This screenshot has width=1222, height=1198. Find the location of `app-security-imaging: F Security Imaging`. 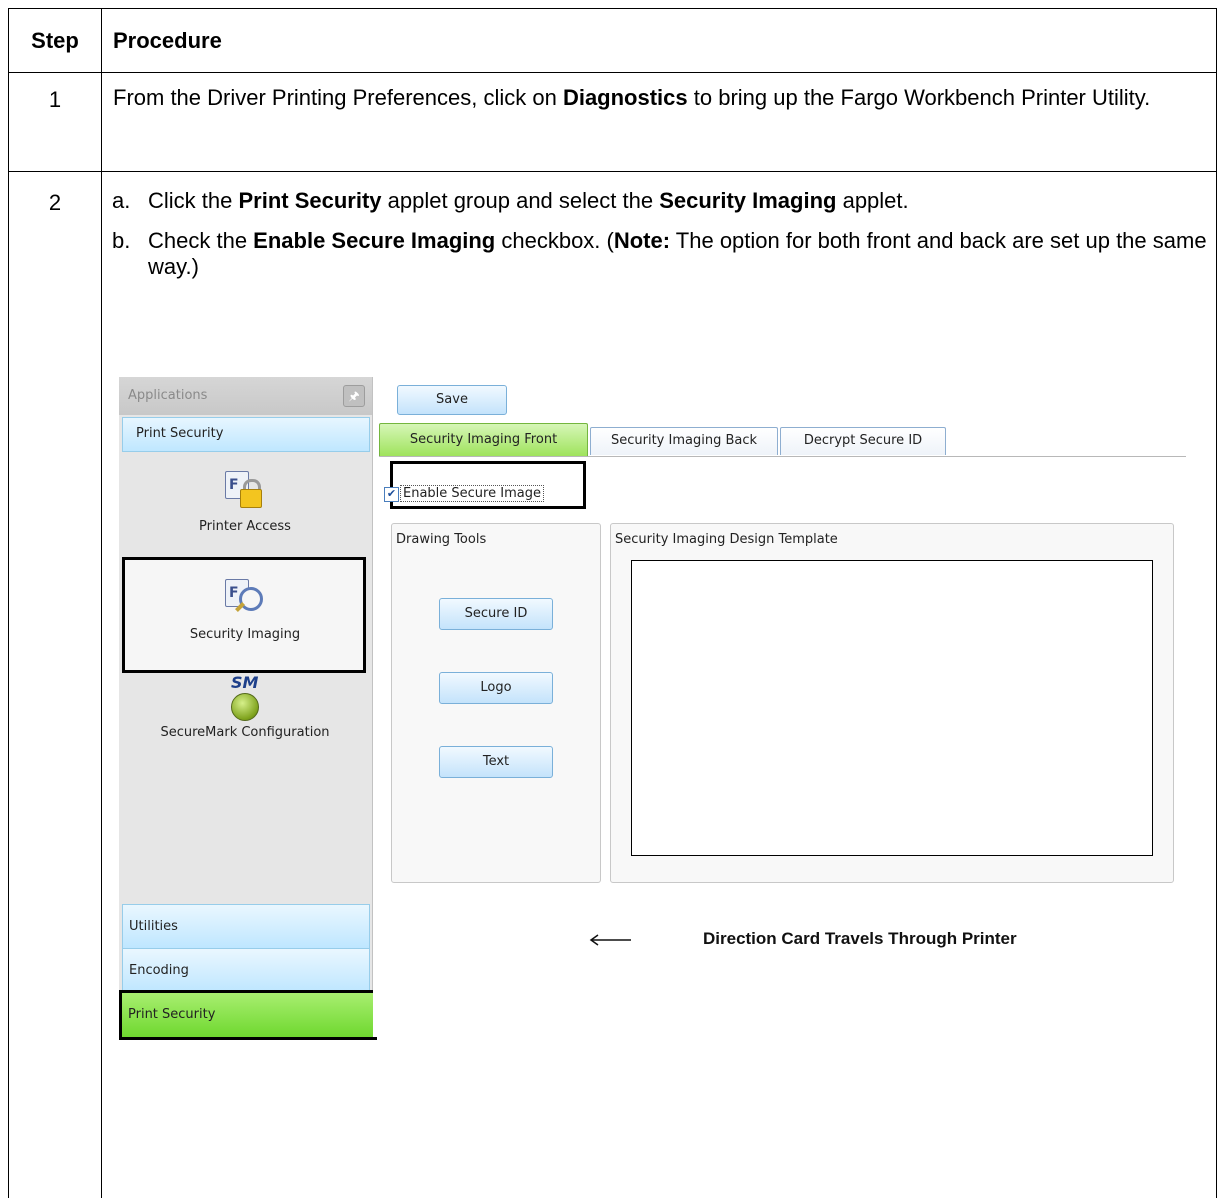

app-security-imaging: F Security Imaging is located at coordinates (245, 609).